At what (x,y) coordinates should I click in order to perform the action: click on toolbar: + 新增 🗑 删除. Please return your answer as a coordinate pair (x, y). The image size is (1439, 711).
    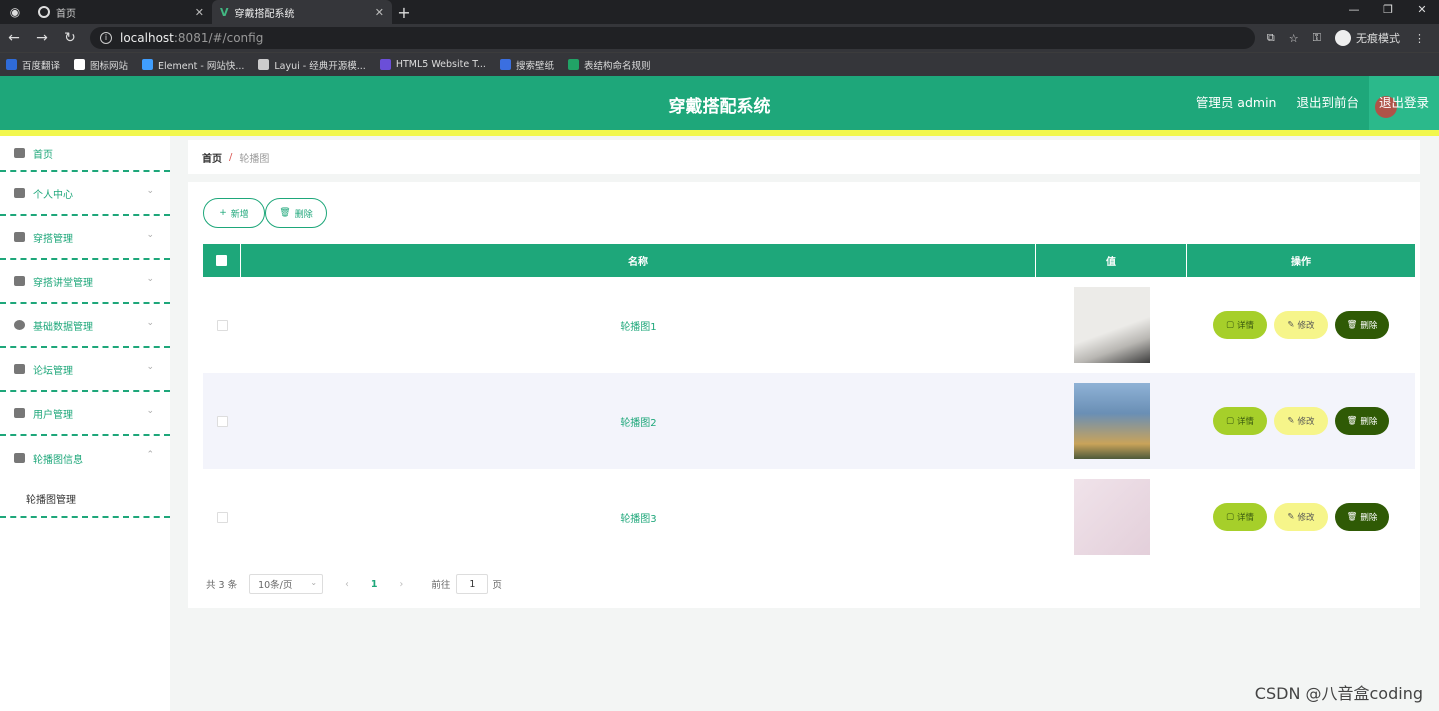
    Looking at the image, I should click on (265, 213).